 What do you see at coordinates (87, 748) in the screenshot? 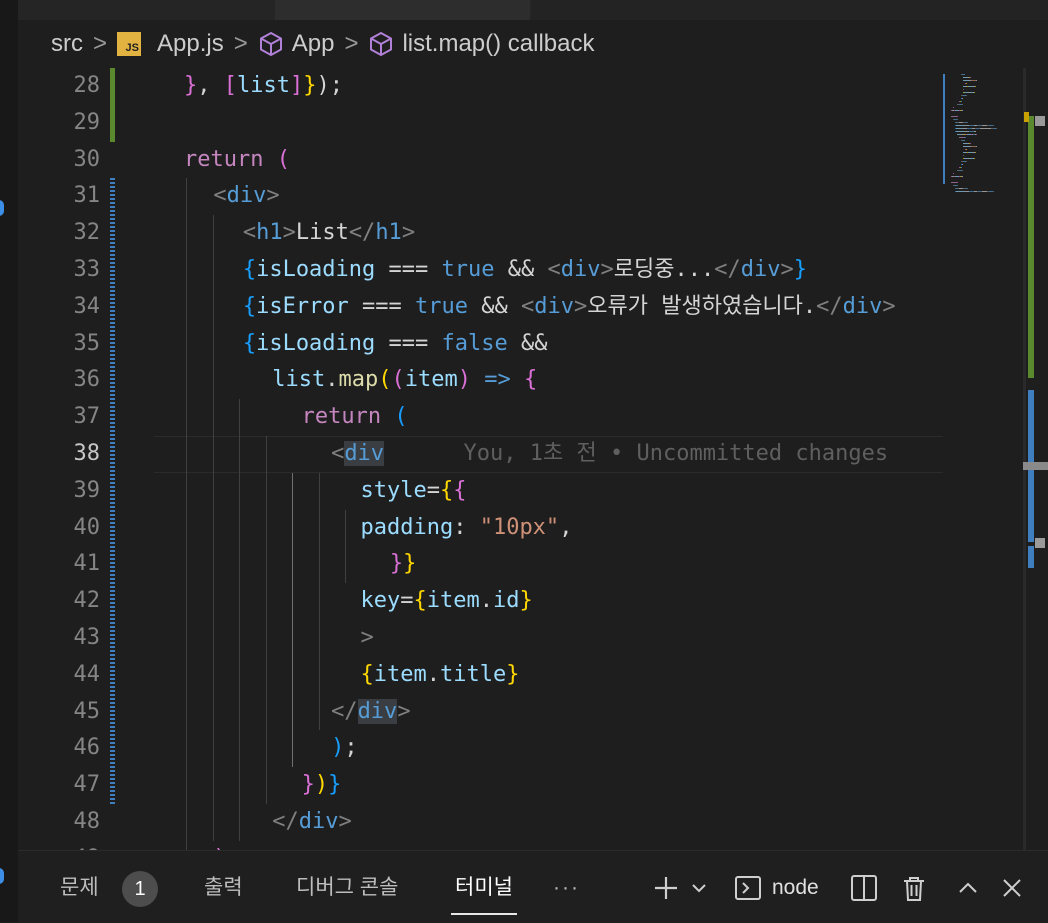
I see `line-number: 46` at bounding box center [87, 748].